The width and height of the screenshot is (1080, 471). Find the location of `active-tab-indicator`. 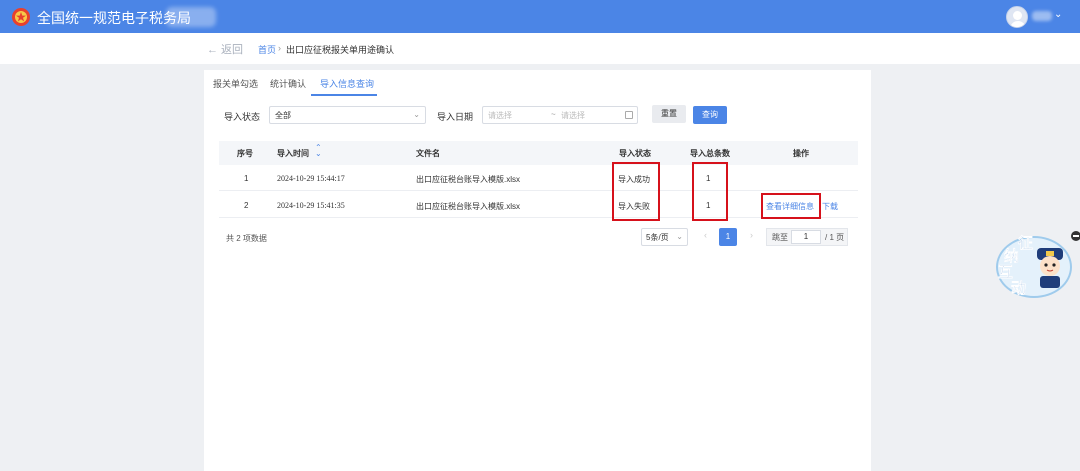

active-tab-indicator is located at coordinates (344, 95).